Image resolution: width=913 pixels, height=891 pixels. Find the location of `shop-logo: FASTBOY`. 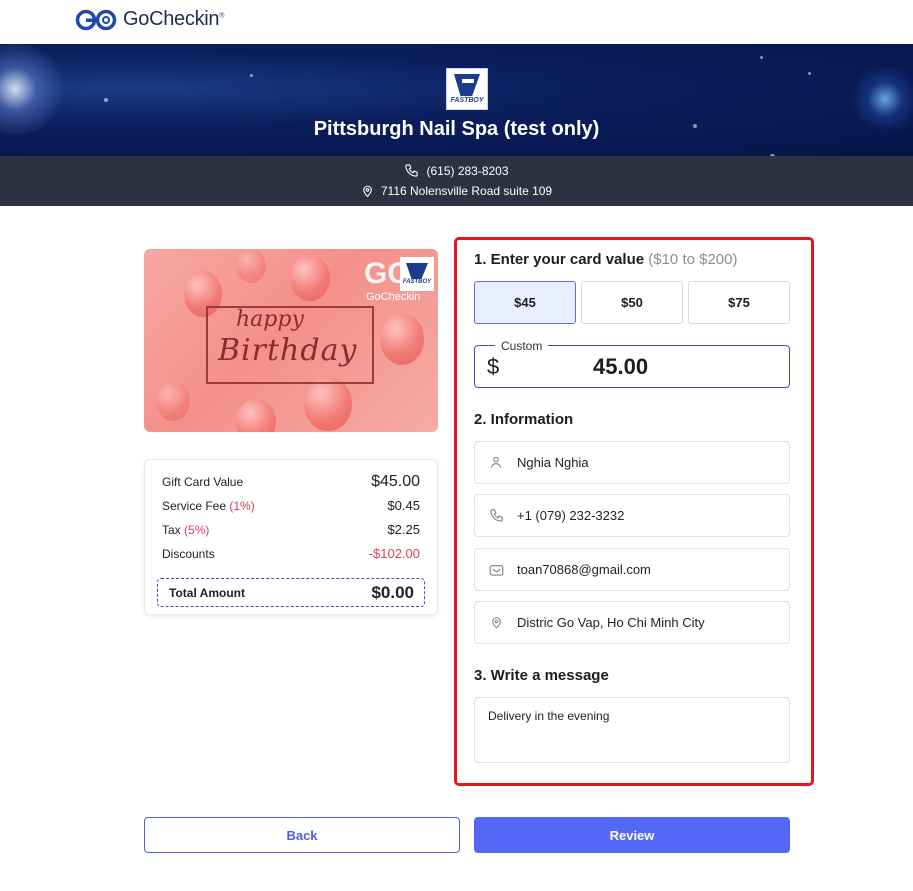

shop-logo: FASTBOY is located at coordinates (467, 89).